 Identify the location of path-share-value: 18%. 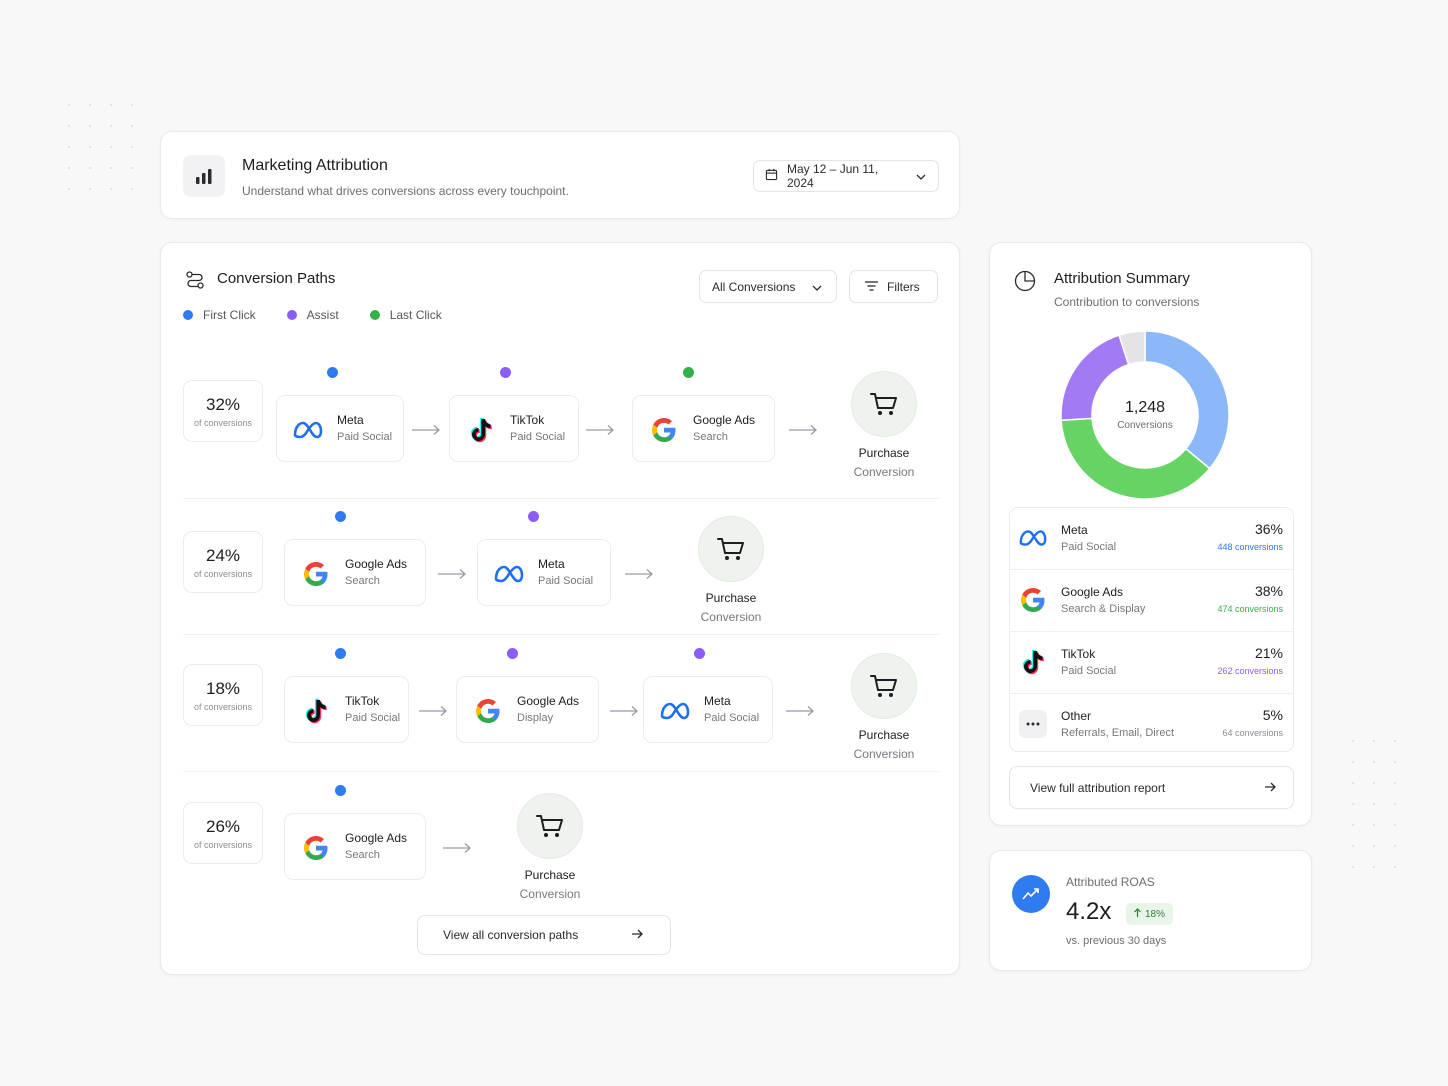
(223, 688).